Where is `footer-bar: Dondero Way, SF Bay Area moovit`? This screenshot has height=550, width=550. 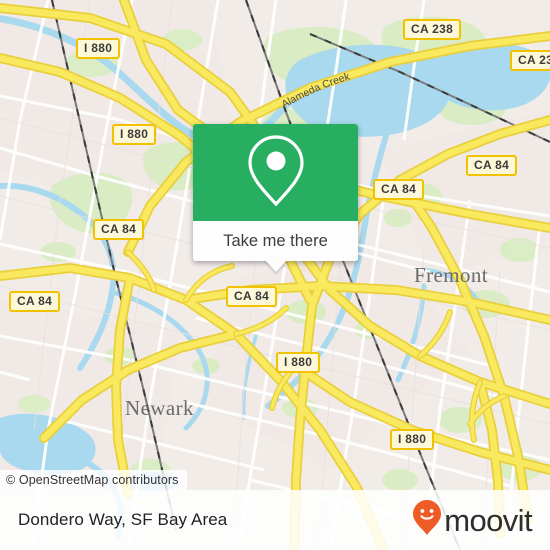 footer-bar: Dondero Way, SF Bay Area moovit is located at coordinates (275, 520).